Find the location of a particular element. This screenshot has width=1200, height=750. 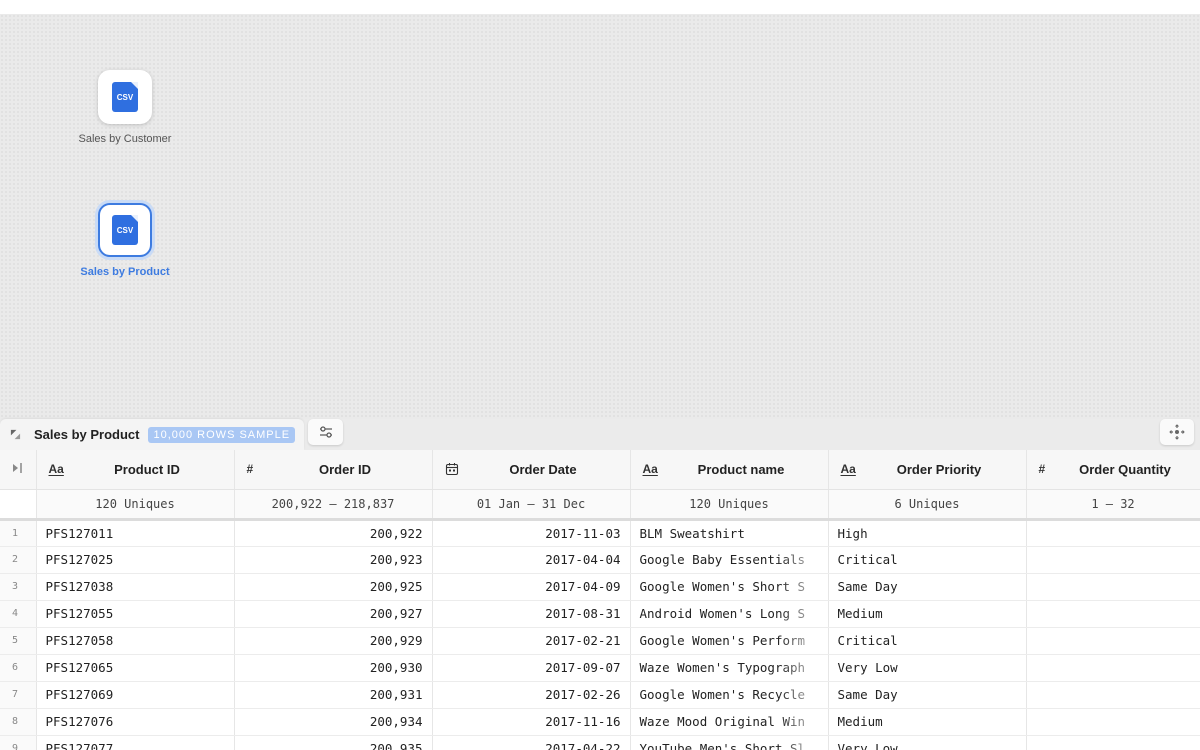

cell-order-id: 200,927 is located at coordinates (333, 614).